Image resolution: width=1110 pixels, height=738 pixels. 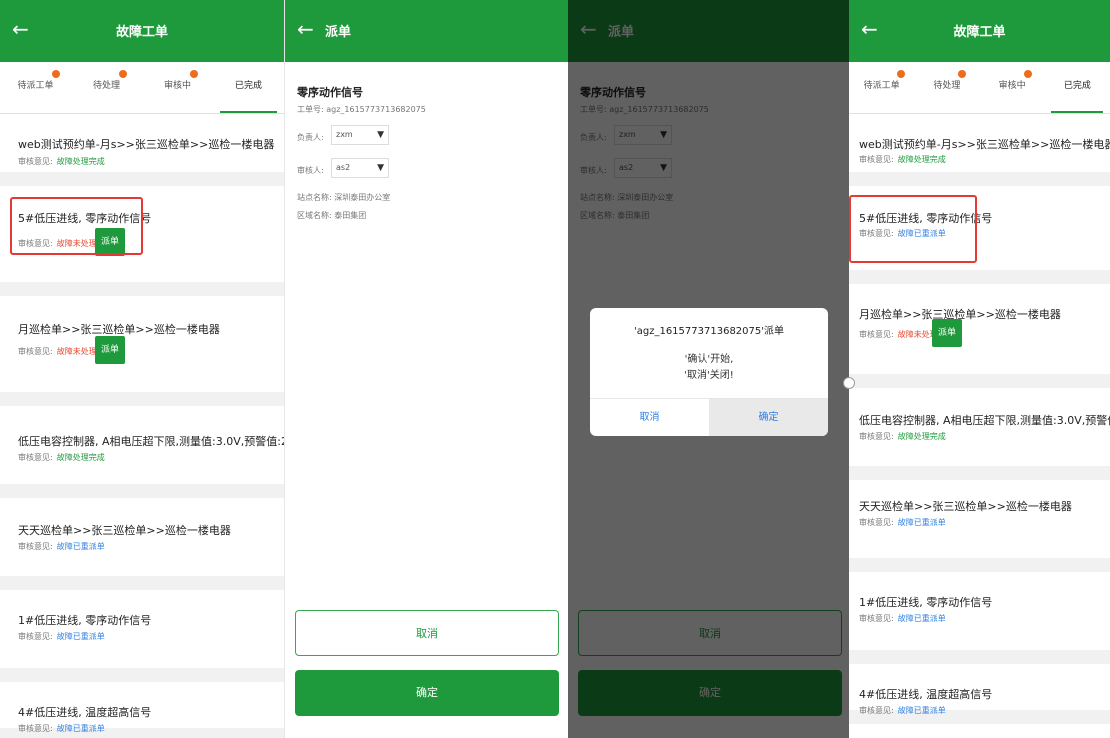 What do you see at coordinates (310, 170) in the screenshot?
I see `reviewer-label: 审核人:` at bounding box center [310, 170].